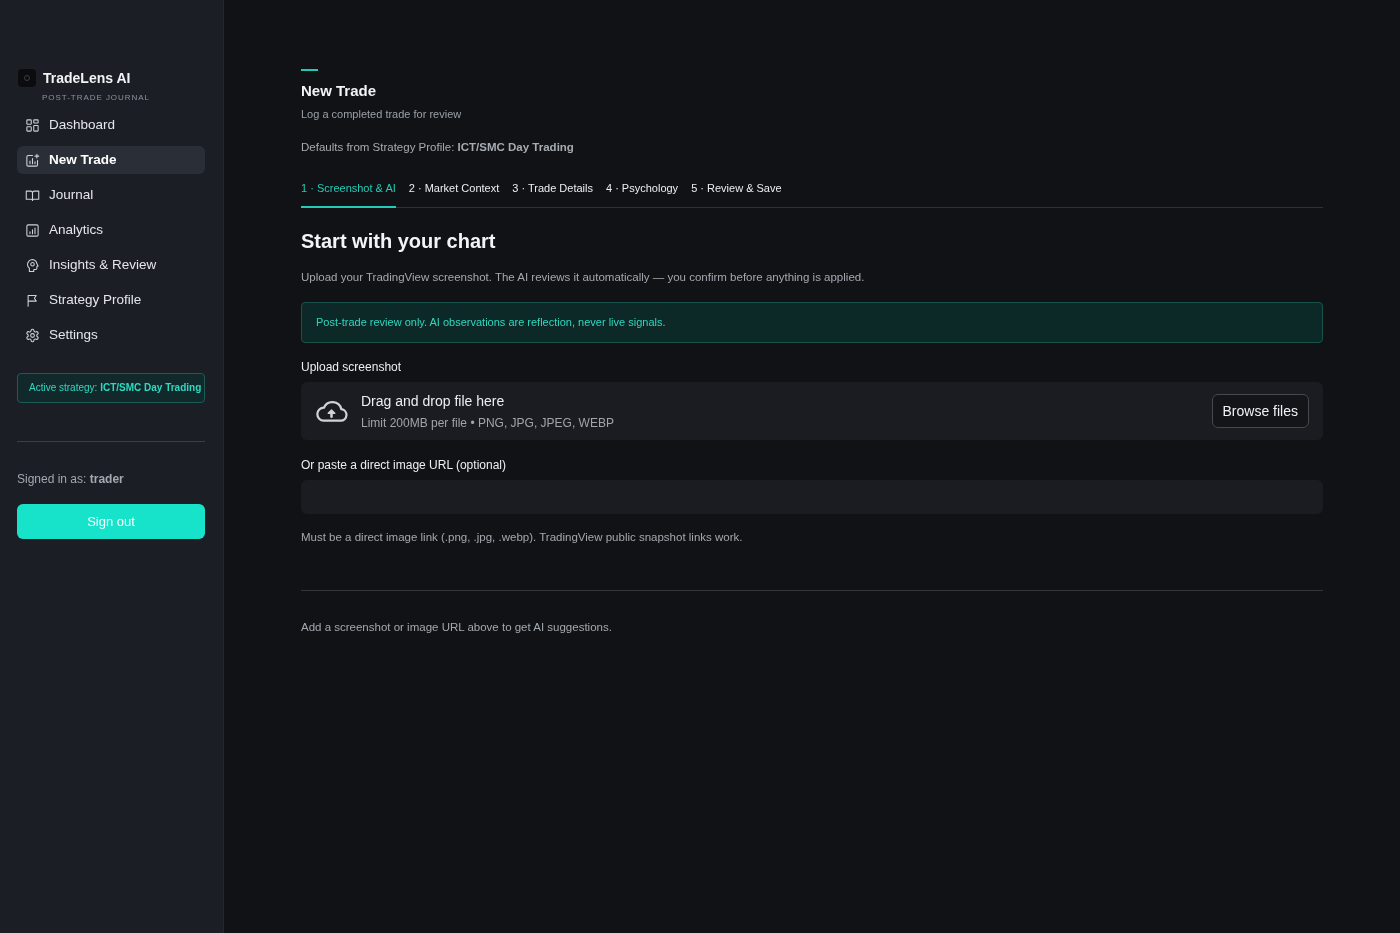 The image size is (1400, 933). Describe the element at coordinates (642, 194) in the screenshot. I see `step-tab: 4 · Psychology` at that location.